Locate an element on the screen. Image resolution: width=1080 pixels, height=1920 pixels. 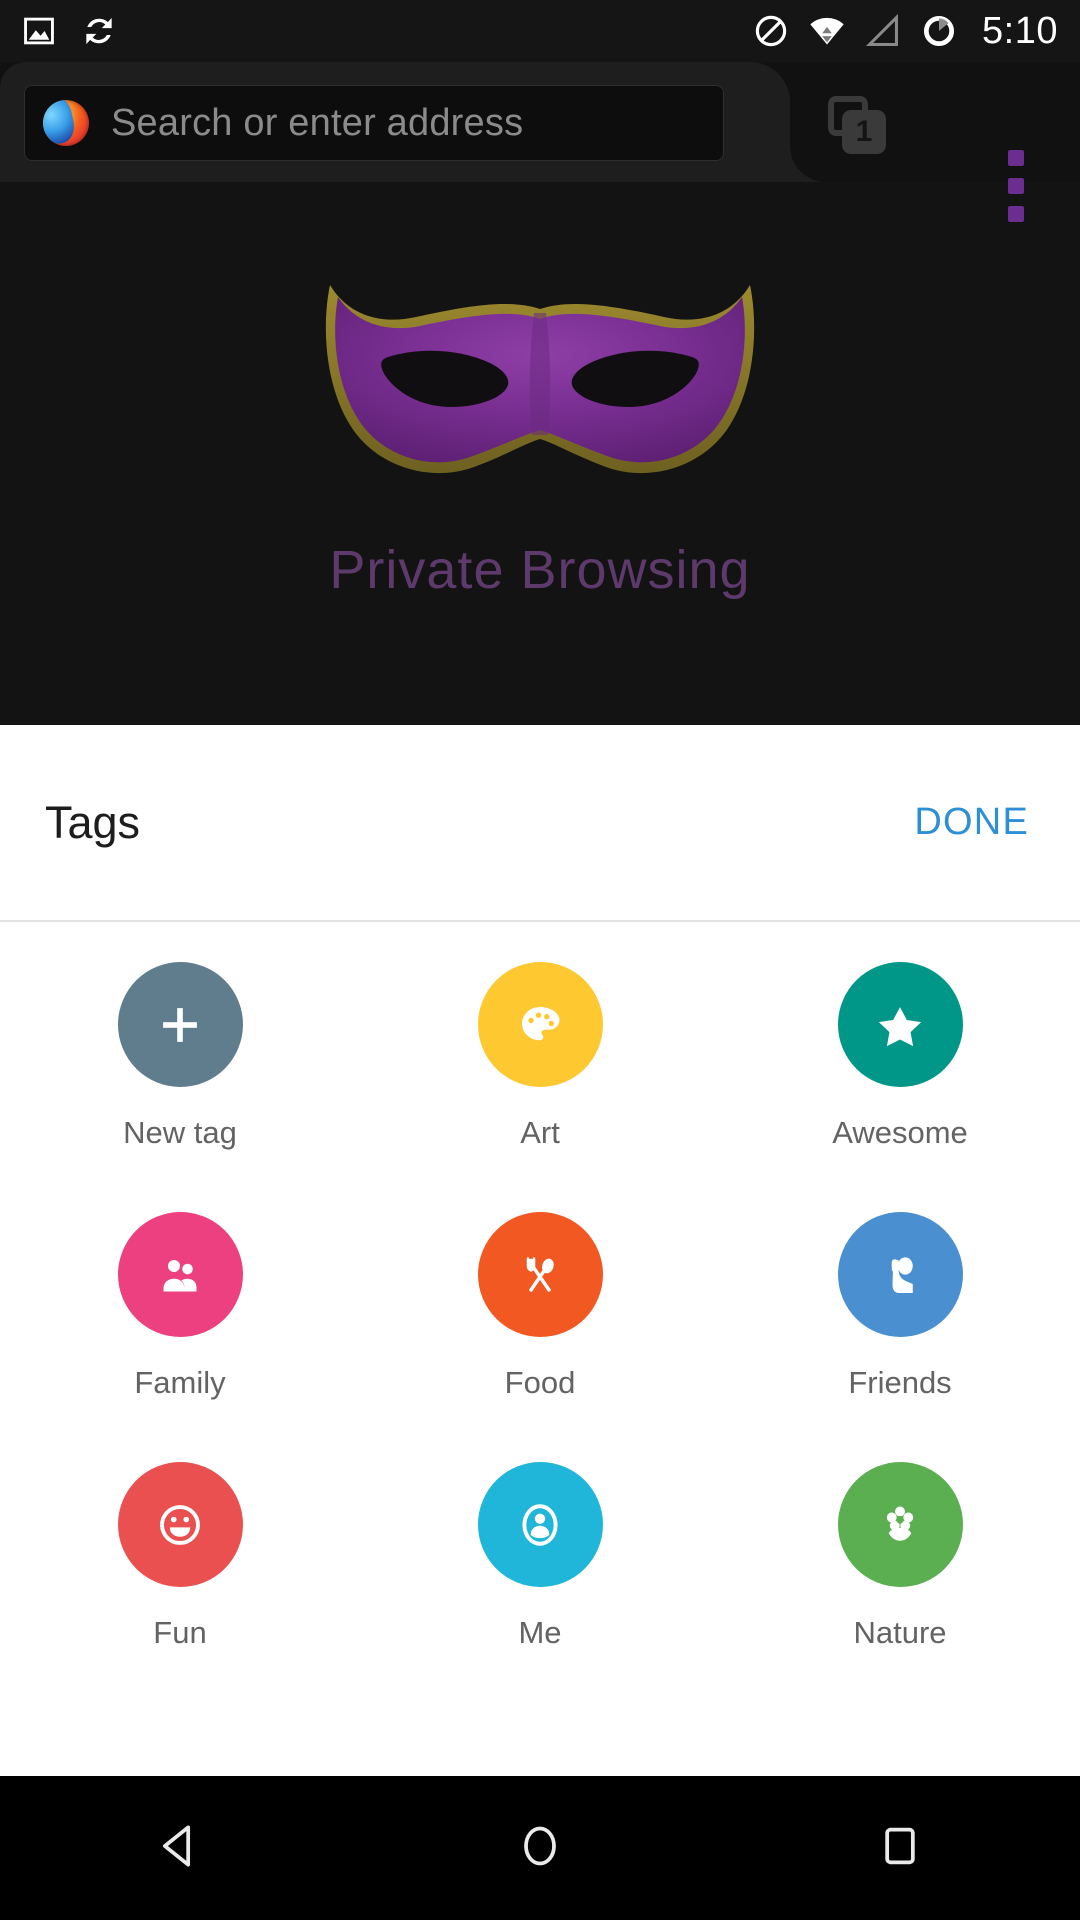
tag-item-awesome: Awesome is located at coordinates (900, 1087).